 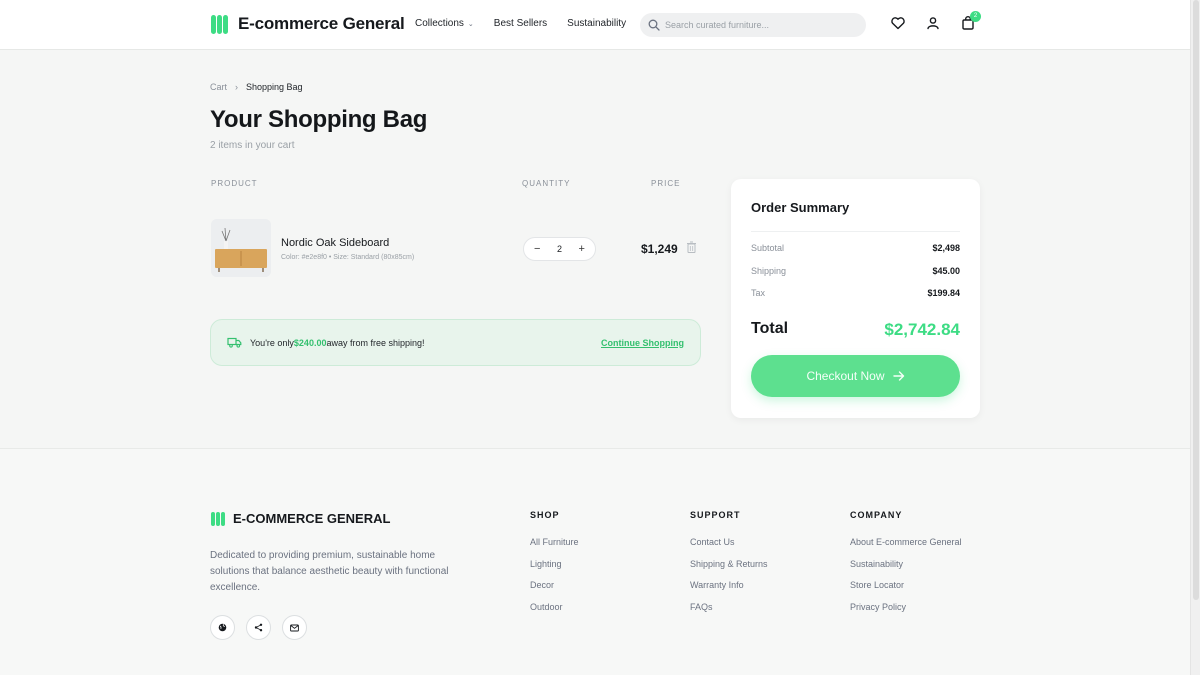 I want to click on footer-brand-name: E-COMMERCE GENERAL, so click(x=312, y=518).